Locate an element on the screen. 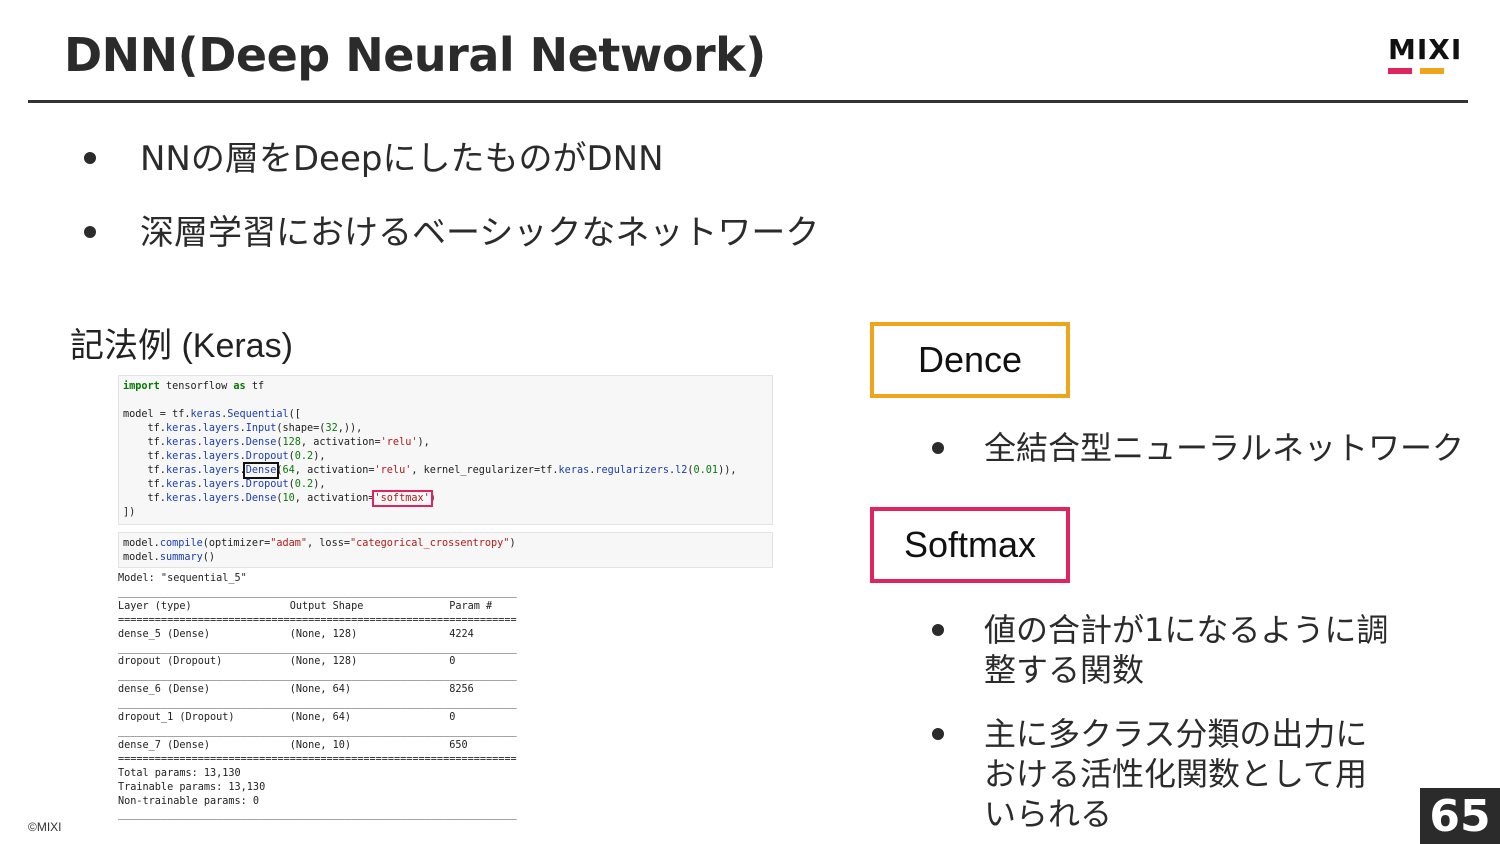  logo-bars is located at coordinates (1429, 71).